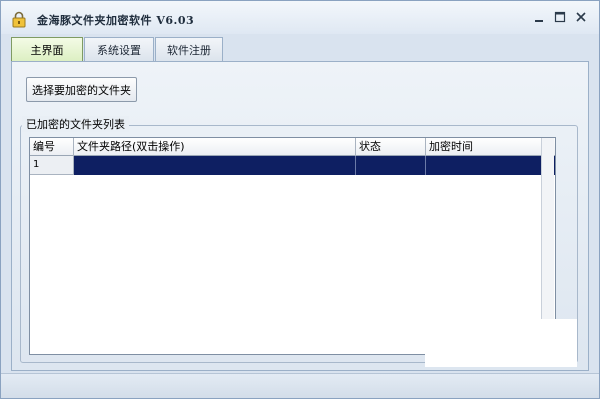 Image resolution: width=600 pixels, height=399 pixels. Describe the element at coordinates (52, 147) in the screenshot. I see `column-header-index: 编号` at that location.